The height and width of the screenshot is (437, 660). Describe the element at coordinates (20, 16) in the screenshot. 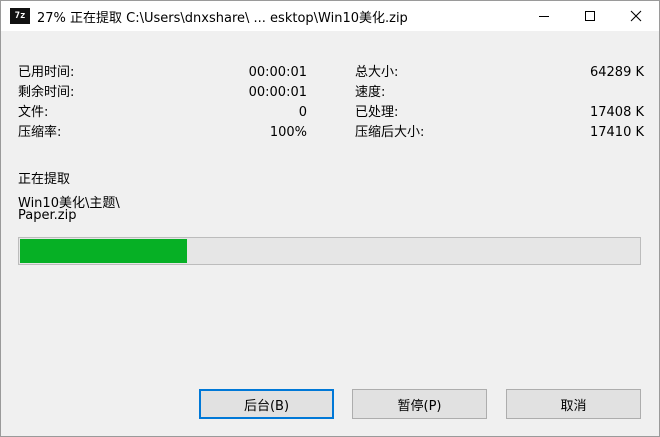

I see `7zip-app-icon: 7z` at that location.